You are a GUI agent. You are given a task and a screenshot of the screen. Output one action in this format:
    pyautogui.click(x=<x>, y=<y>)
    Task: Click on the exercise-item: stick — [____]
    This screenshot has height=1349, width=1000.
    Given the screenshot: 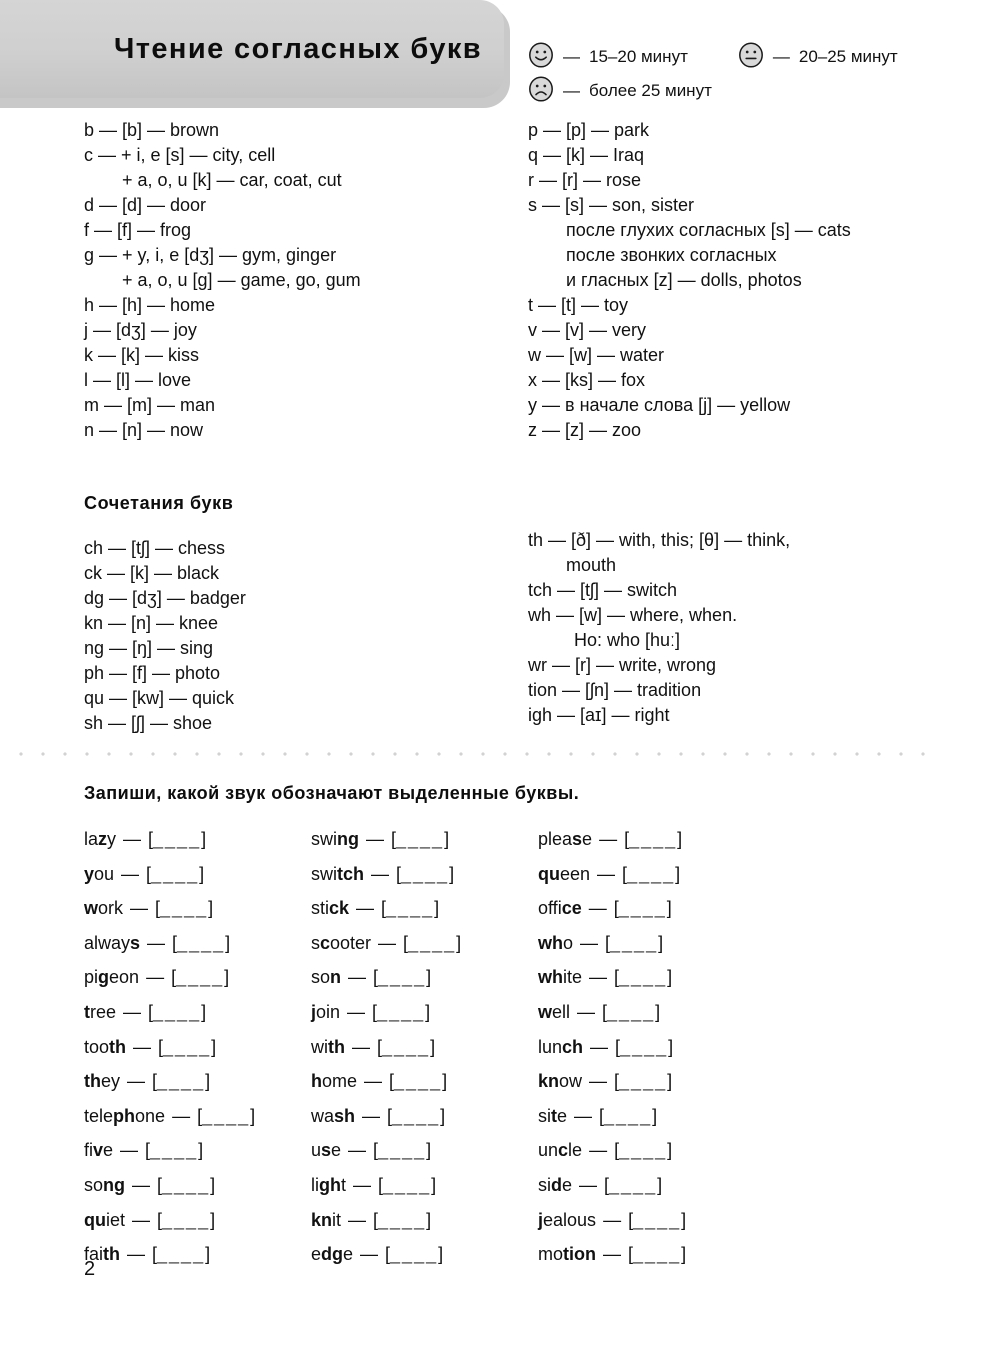 What is the action you would take?
    pyautogui.click(x=424, y=908)
    